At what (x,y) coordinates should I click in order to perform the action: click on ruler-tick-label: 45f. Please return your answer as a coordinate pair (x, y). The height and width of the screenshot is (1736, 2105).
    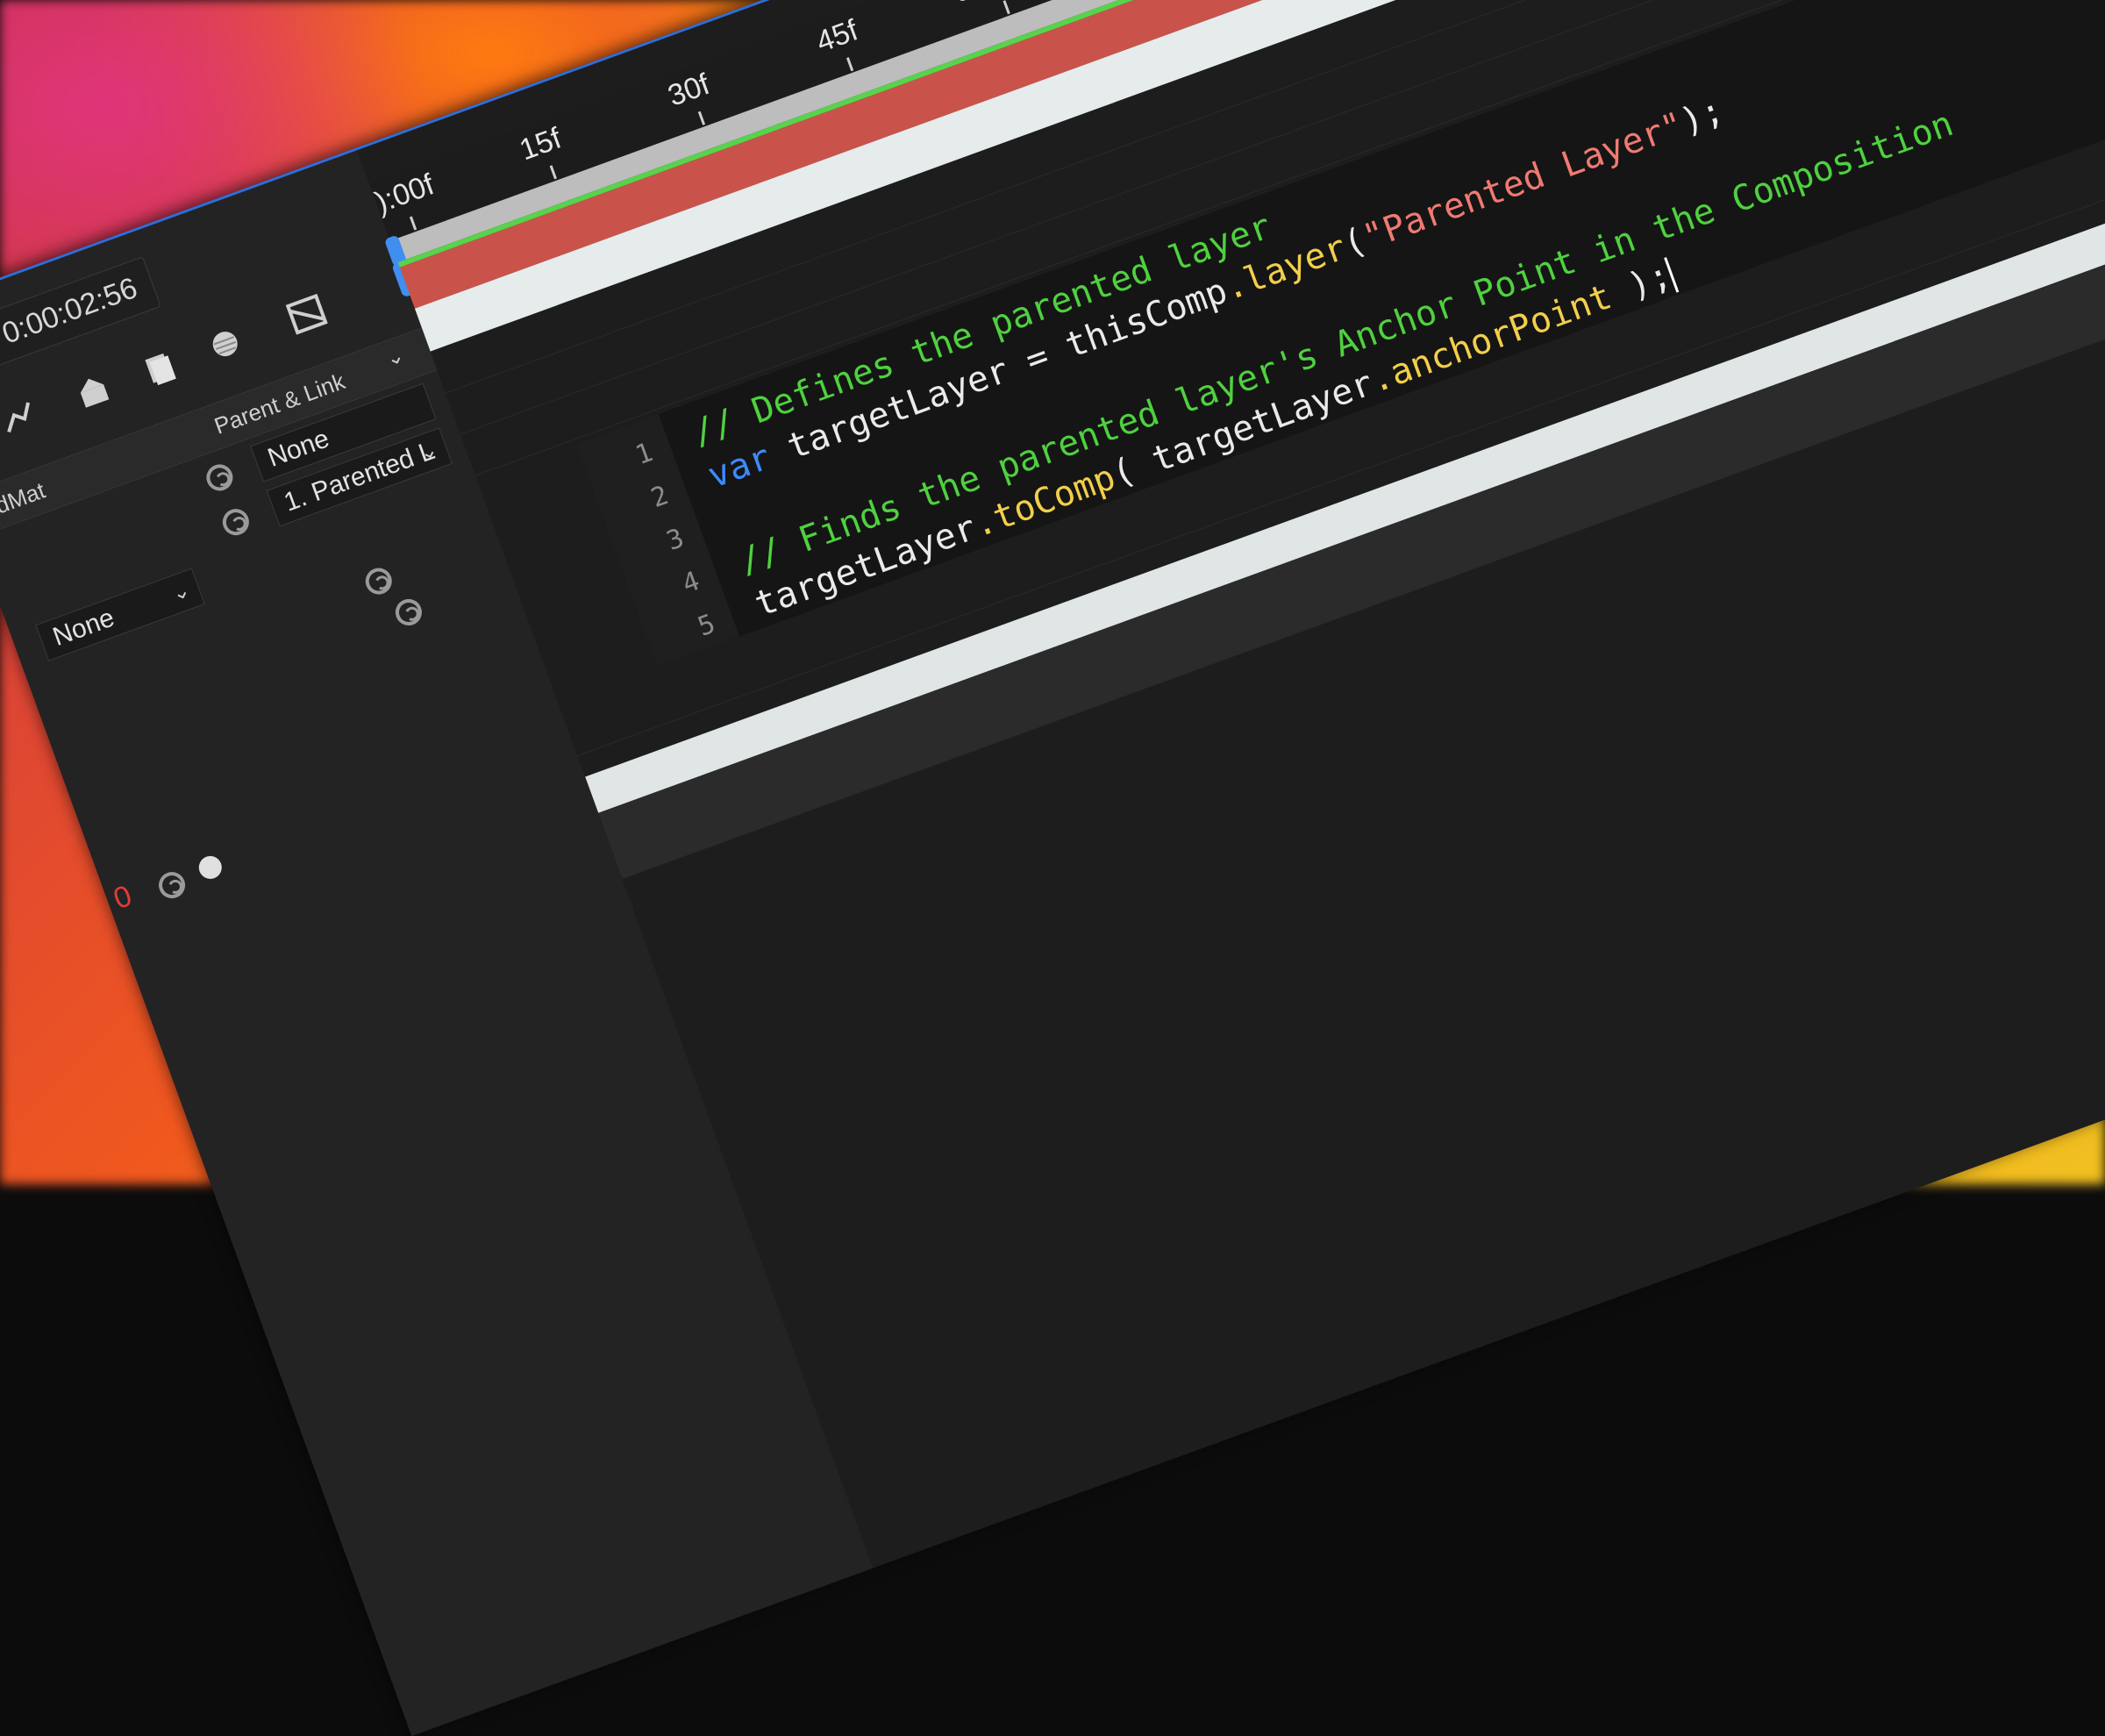
    Looking at the image, I should click on (837, 36).